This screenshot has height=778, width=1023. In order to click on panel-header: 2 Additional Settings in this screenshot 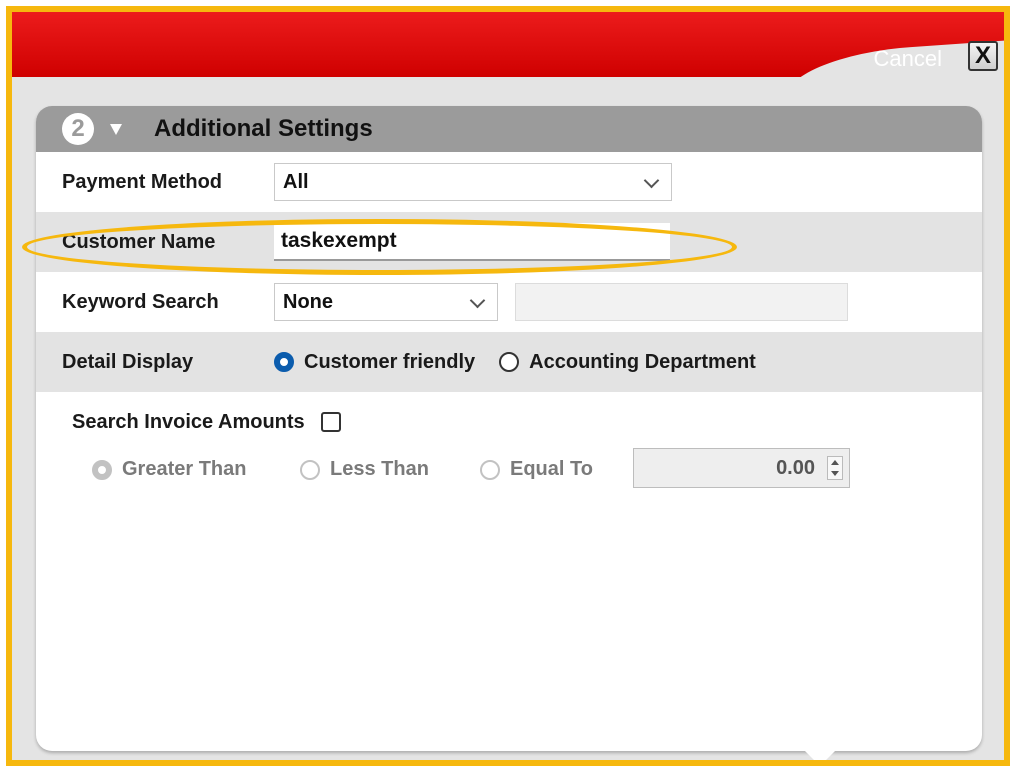, I will do `click(509, 129)`.